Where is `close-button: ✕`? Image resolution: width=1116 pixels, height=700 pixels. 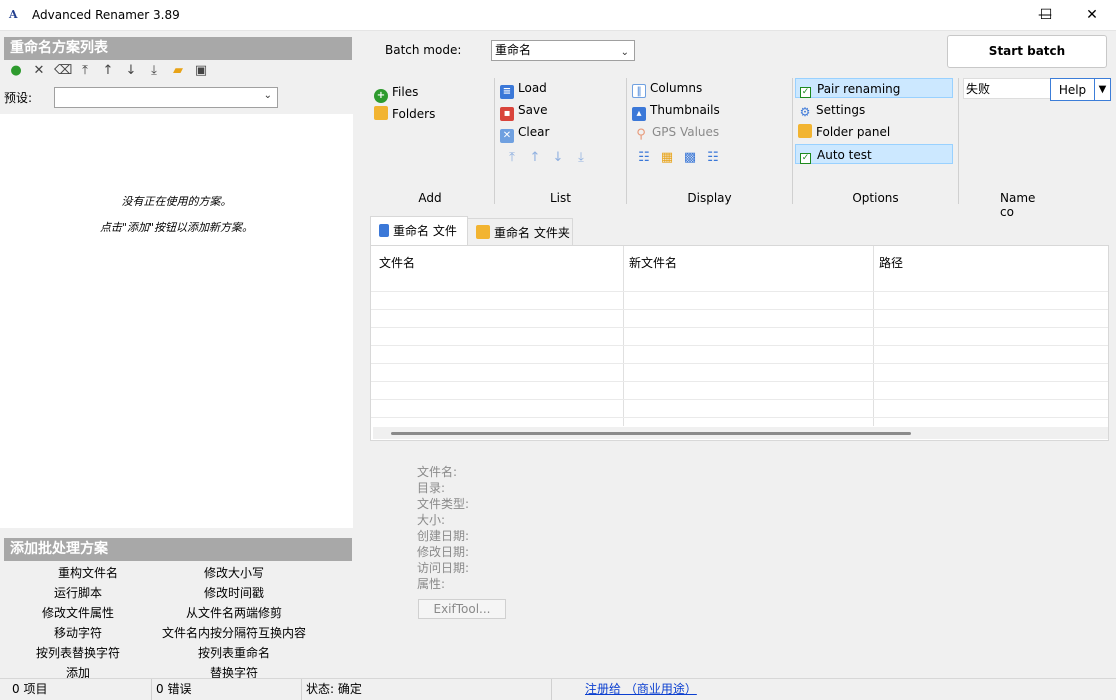
close-button: ✕ is located at coordinates (1092, 15).